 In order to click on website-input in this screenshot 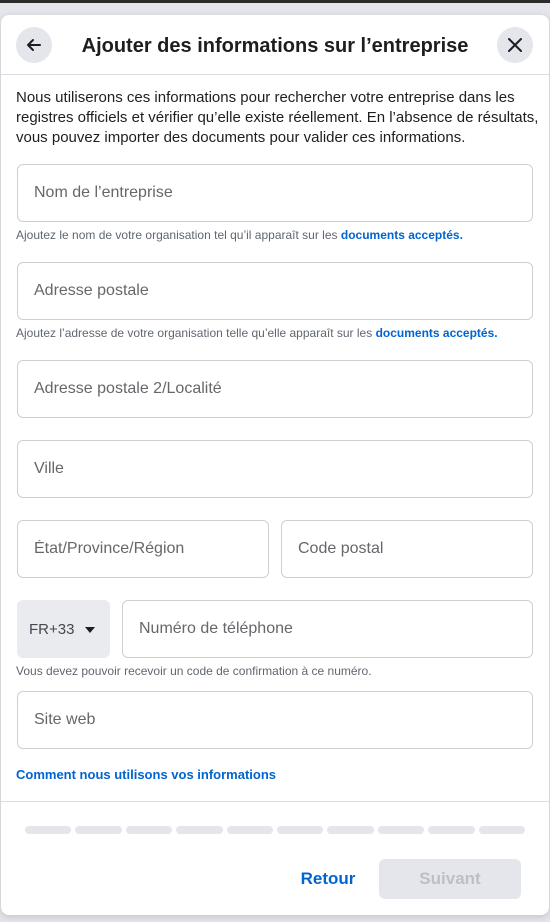, I will do `click(275, 720)`.